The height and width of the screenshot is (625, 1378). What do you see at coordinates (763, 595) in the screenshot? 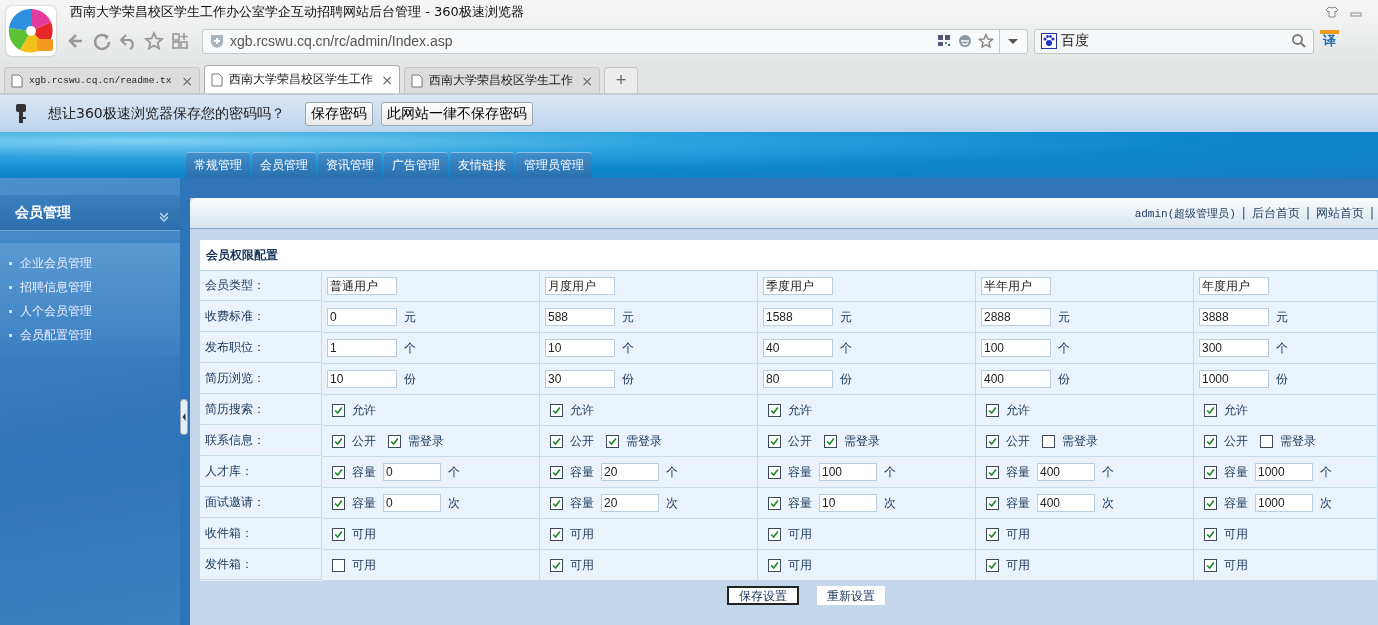
I see `save-button: 保存设置` at bounding box center [763, 595].